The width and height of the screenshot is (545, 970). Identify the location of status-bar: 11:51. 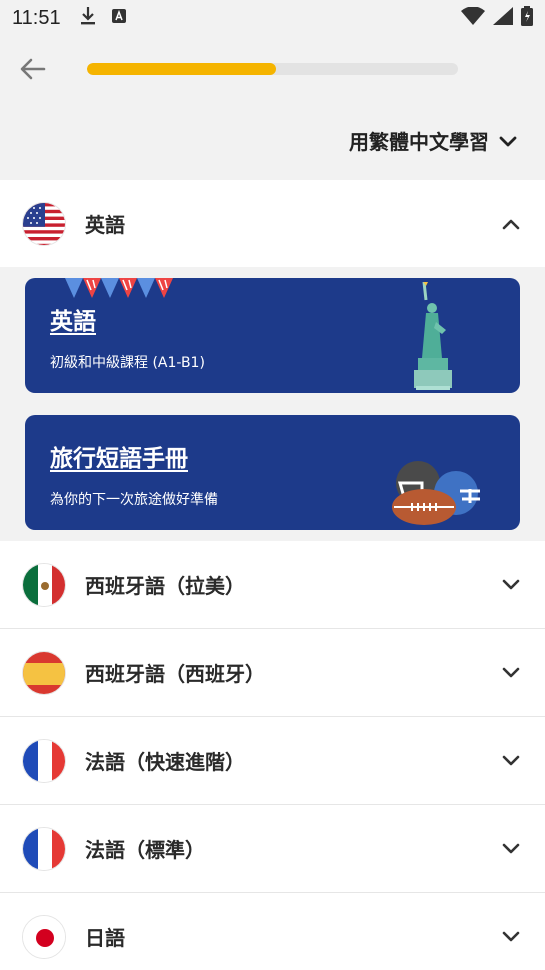
(272, 18).